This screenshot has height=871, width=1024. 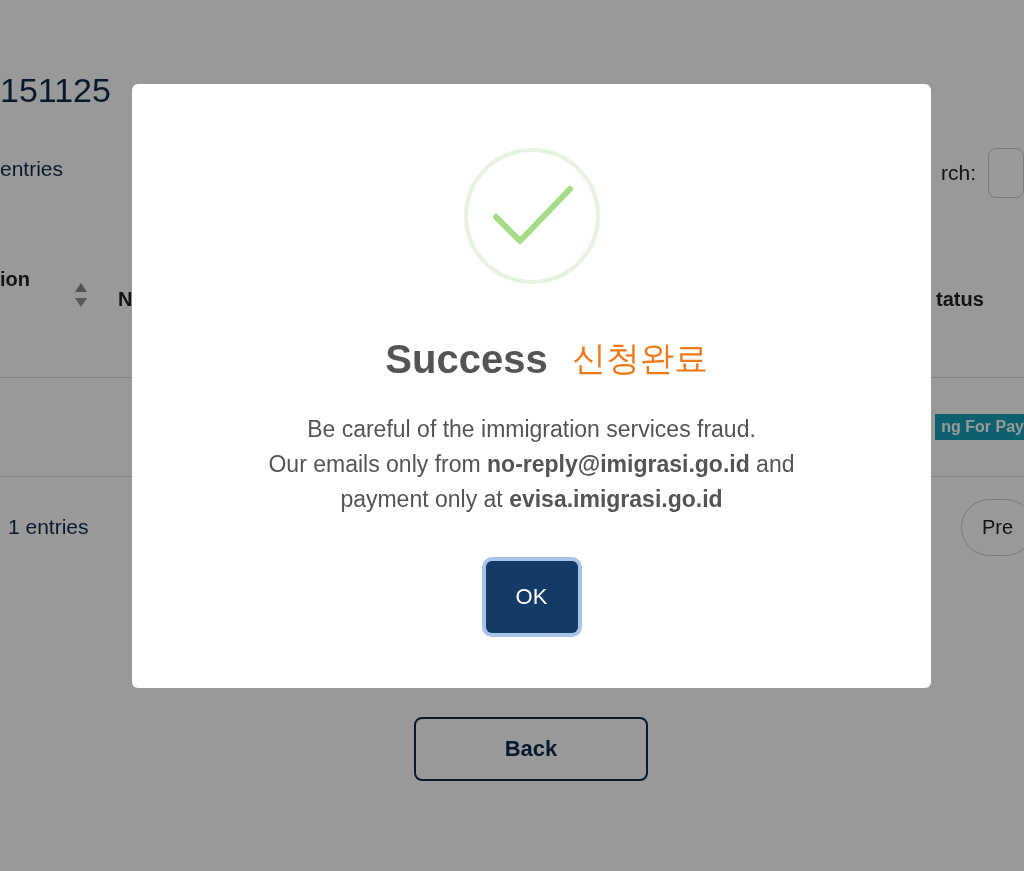 I want to click on column-header: tatus, so click(x=960, y=299).